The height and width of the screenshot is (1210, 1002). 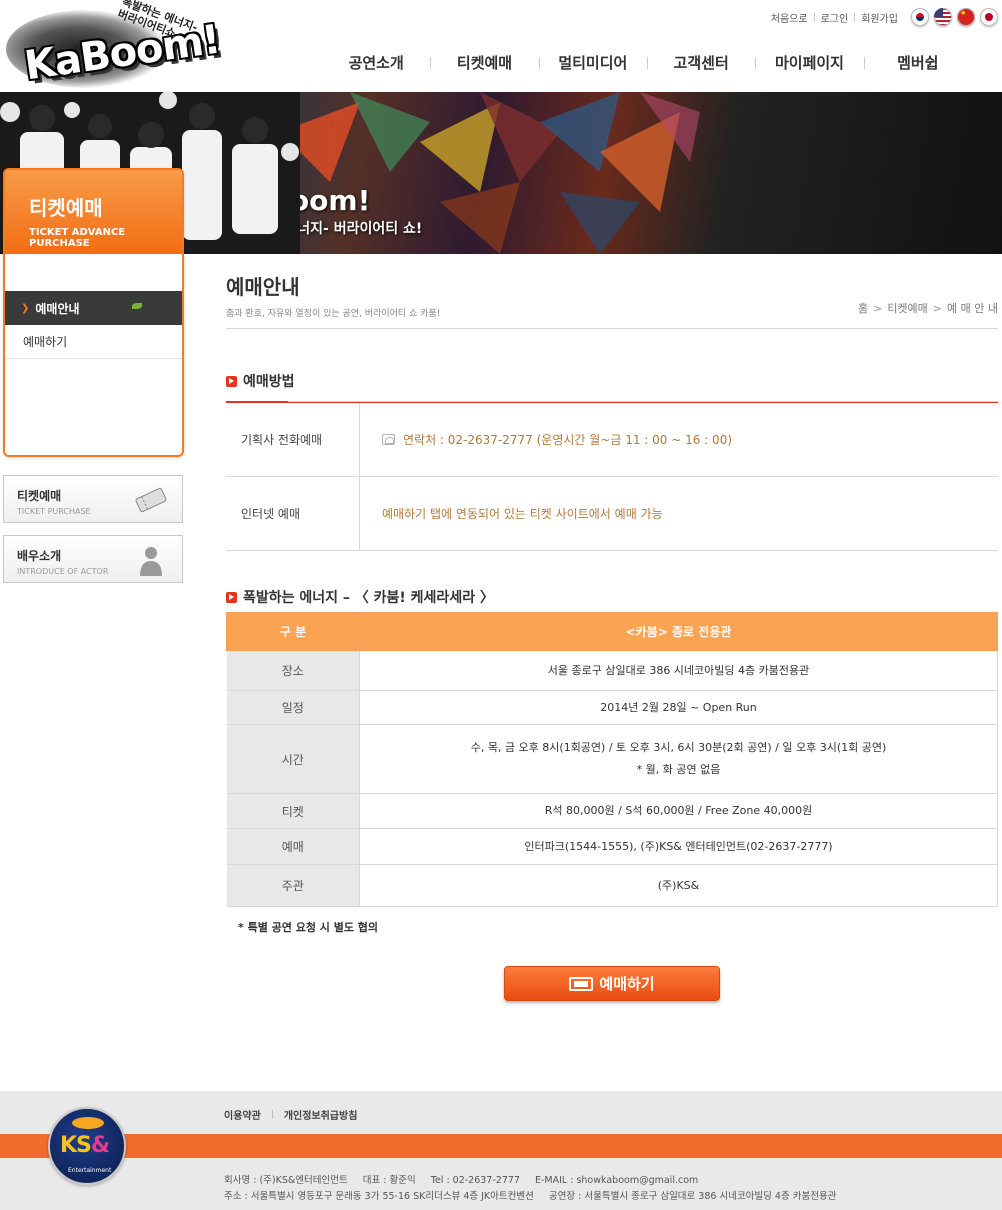 What do you see at coordinates (835, 17) in the screenshot?
I see `login-link: 로그인` at bounding box center [835, 17].